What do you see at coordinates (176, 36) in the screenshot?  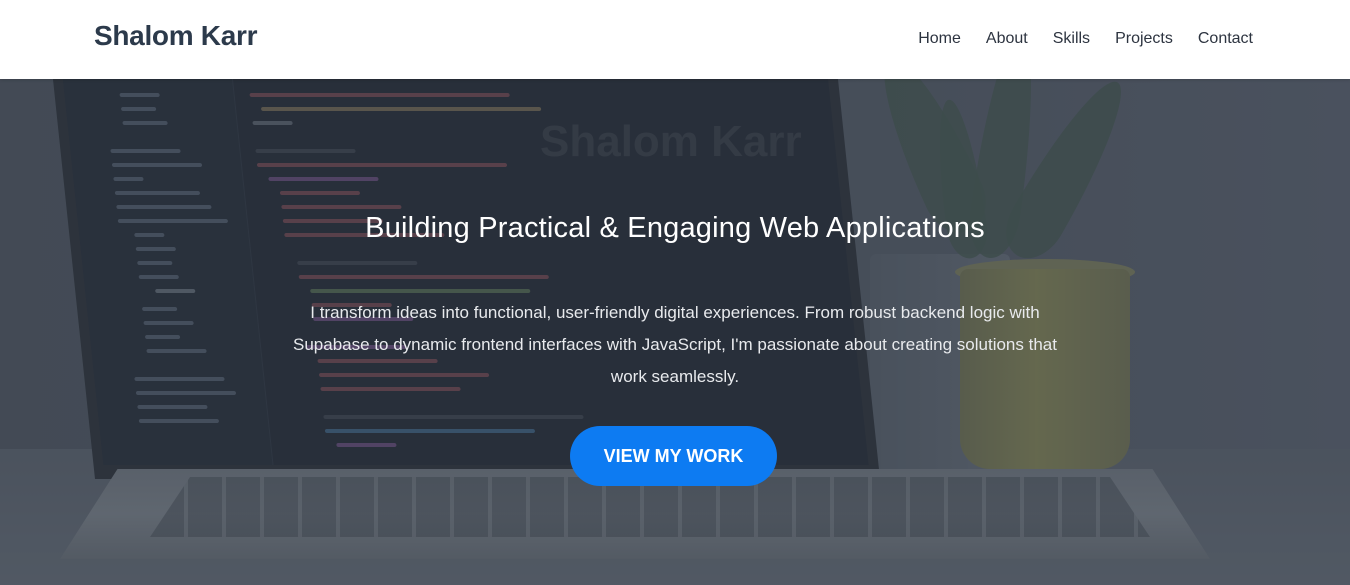 I see `brand-logo: Shalom Karr` at bounding box center [176, 36].